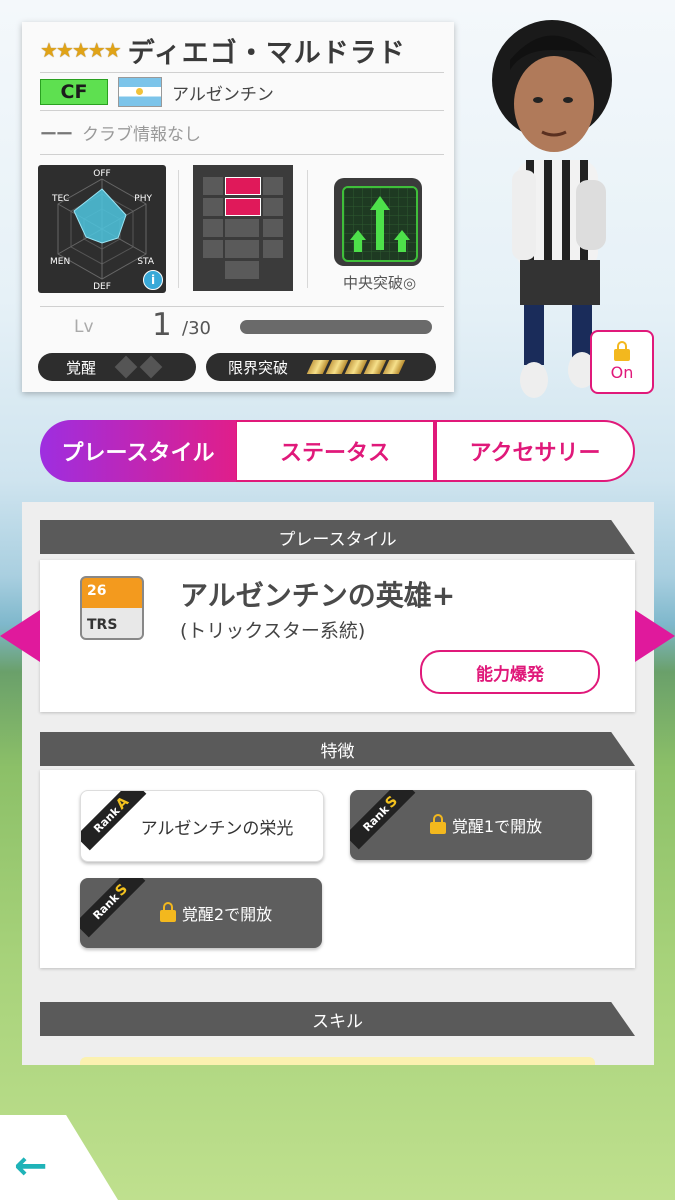  What do you see at coordinates (102, 287) in the screenshot?
I see `radar-label-def: DEF` at bounding box center [102, 287].